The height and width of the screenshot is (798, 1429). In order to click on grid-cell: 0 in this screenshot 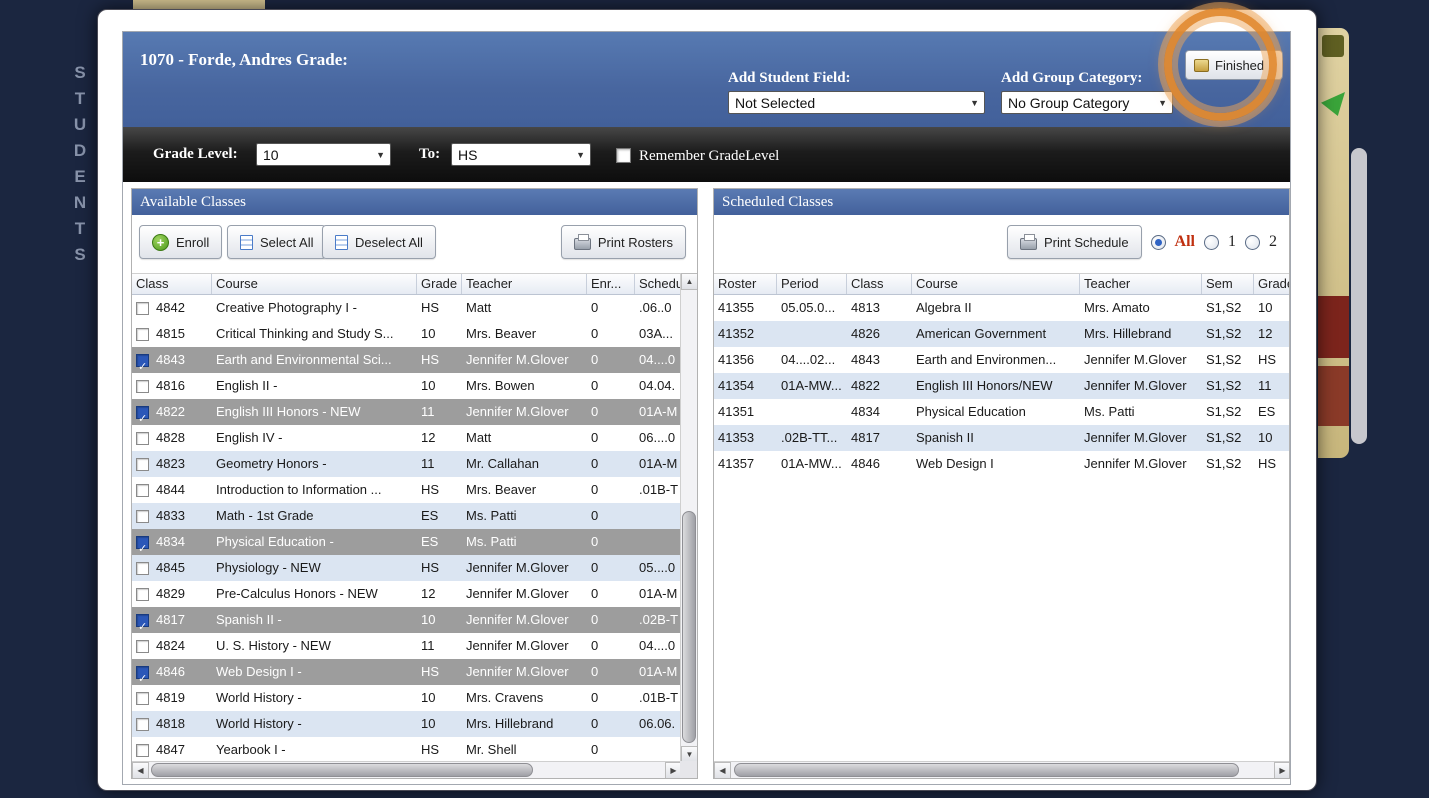, I will do `click(595, 437)`.